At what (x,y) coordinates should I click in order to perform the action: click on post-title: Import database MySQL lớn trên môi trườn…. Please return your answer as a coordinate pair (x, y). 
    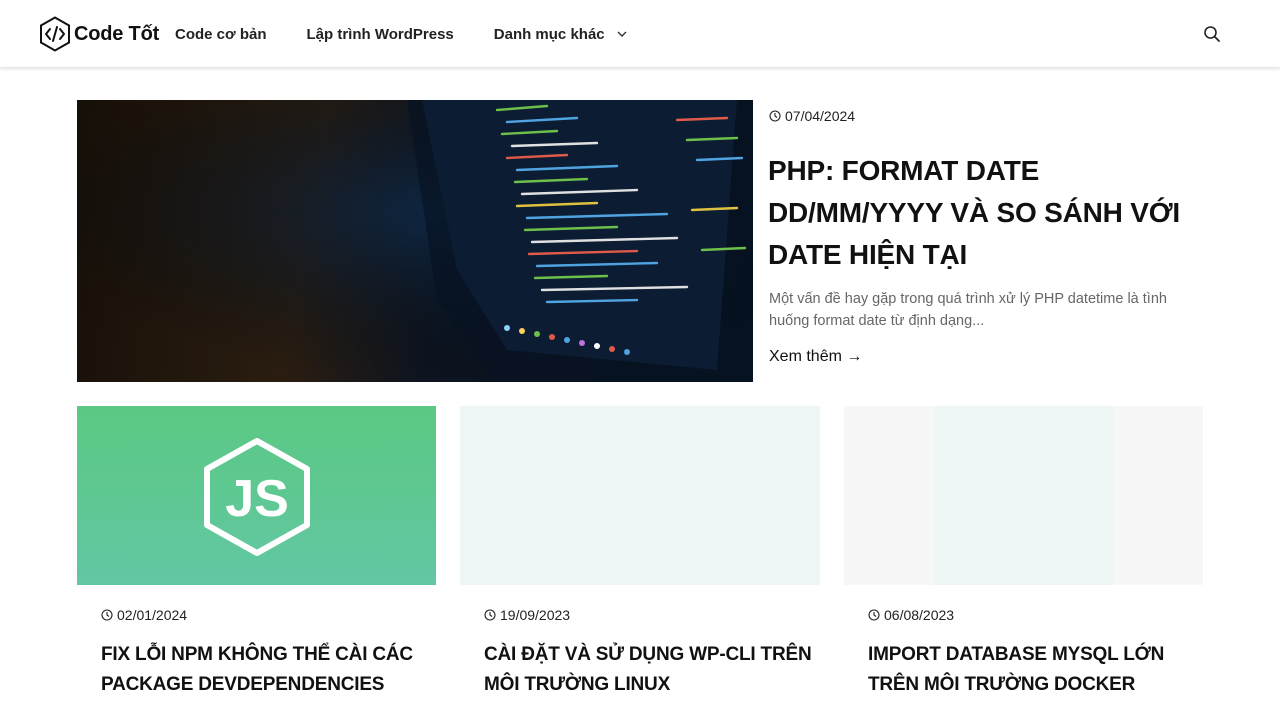
    Looking at the image, I should click on (1033, 670).